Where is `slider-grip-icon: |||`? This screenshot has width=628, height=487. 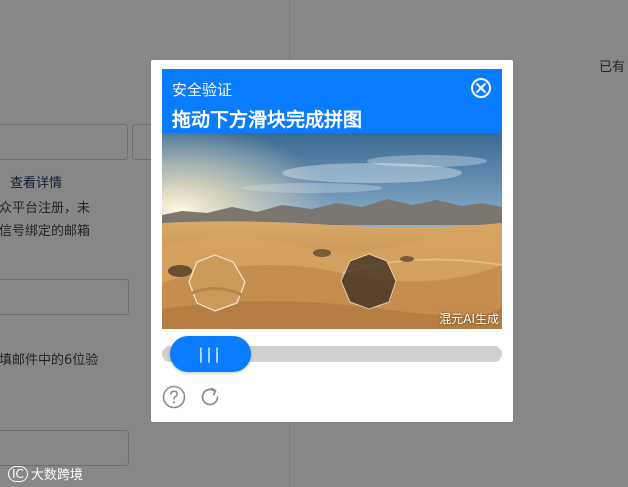
slider-grip-icon: ||| is located at coordinates (210, 354).